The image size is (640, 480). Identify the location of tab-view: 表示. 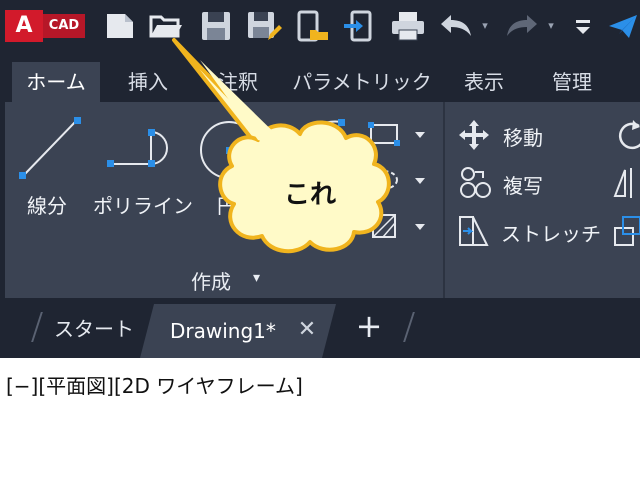
(484, 82).